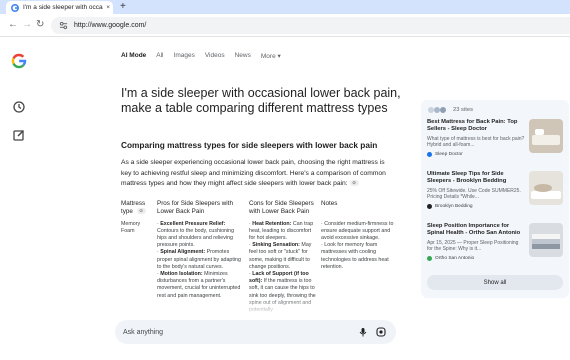  I want to click on show-all-button: Show all, so click(495, 282).